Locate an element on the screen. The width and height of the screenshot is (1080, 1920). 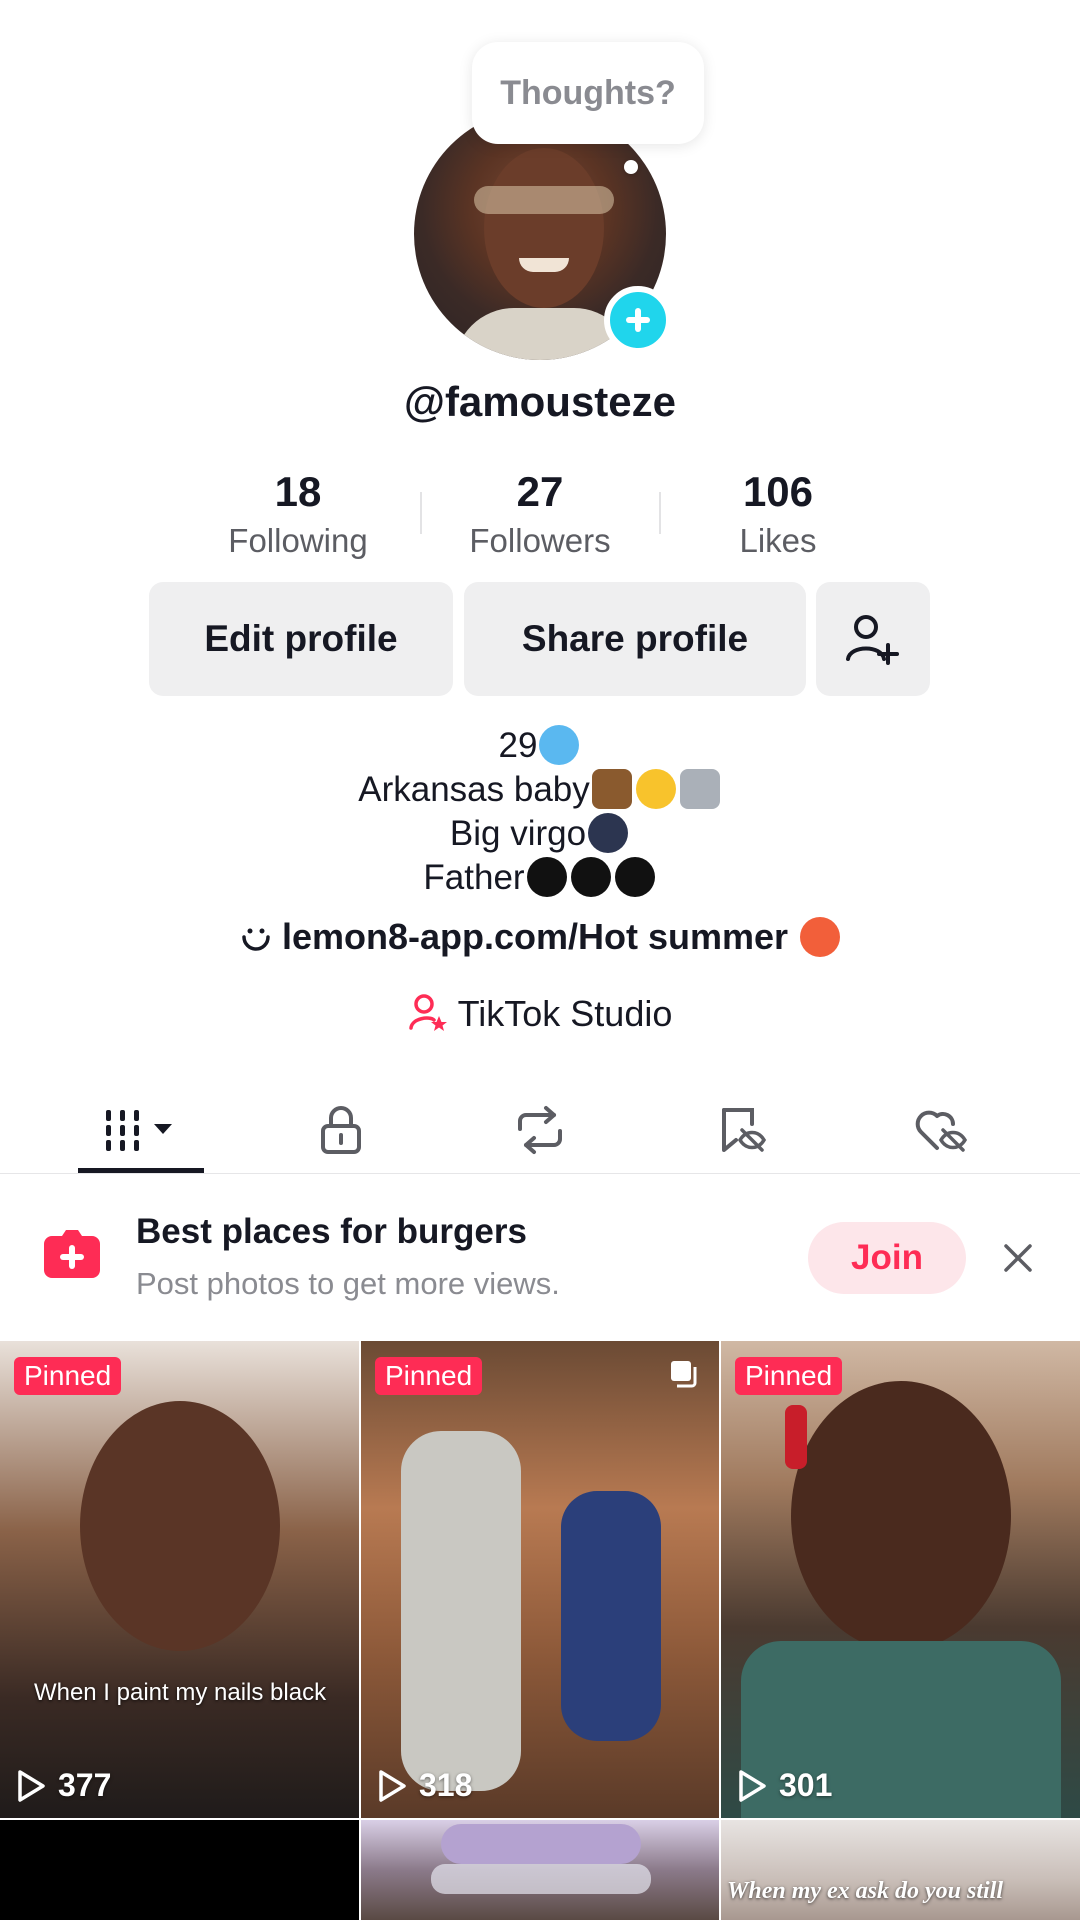
video-caption: When I paint my nails black is located at coordinates (180, 1692).